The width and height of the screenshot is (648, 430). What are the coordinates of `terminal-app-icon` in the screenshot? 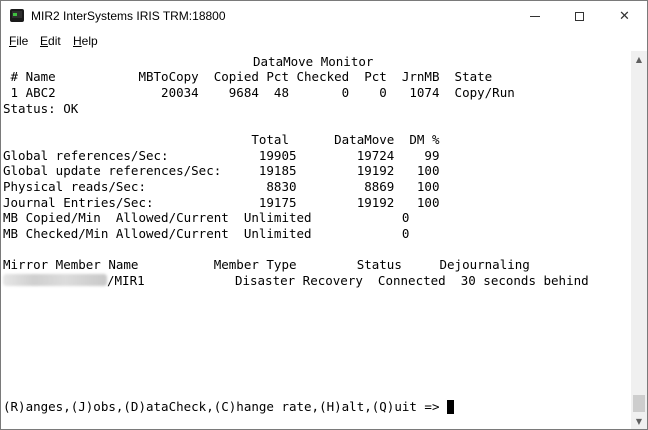 It's located at (17, 15).